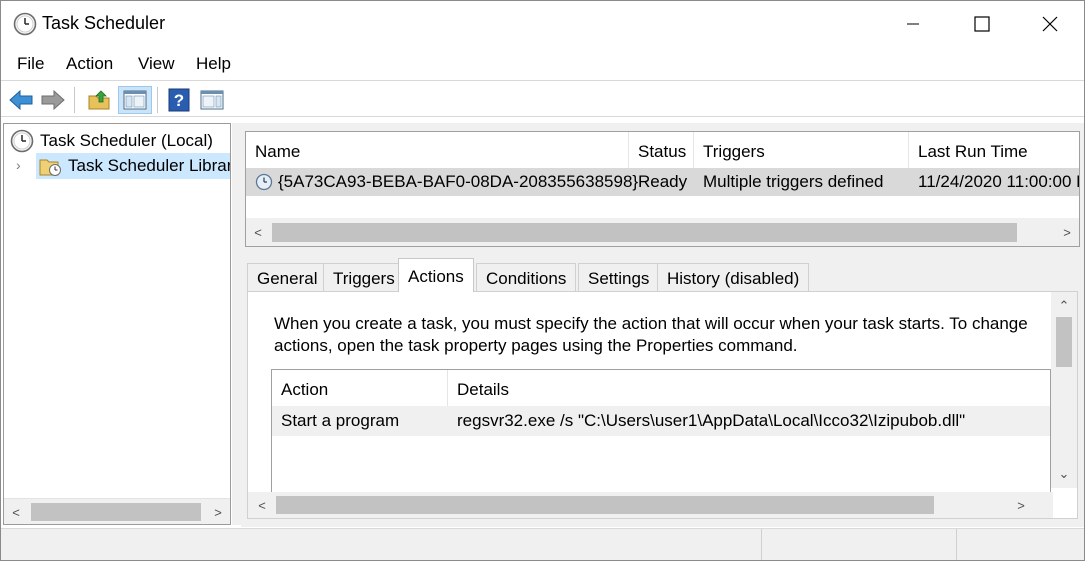 The width and height of the screenshot is (1085, 561). What do you see at coordinates (156, 64) in the screenshot?
I see `menu-view: View` at bounding box center [156, 64].